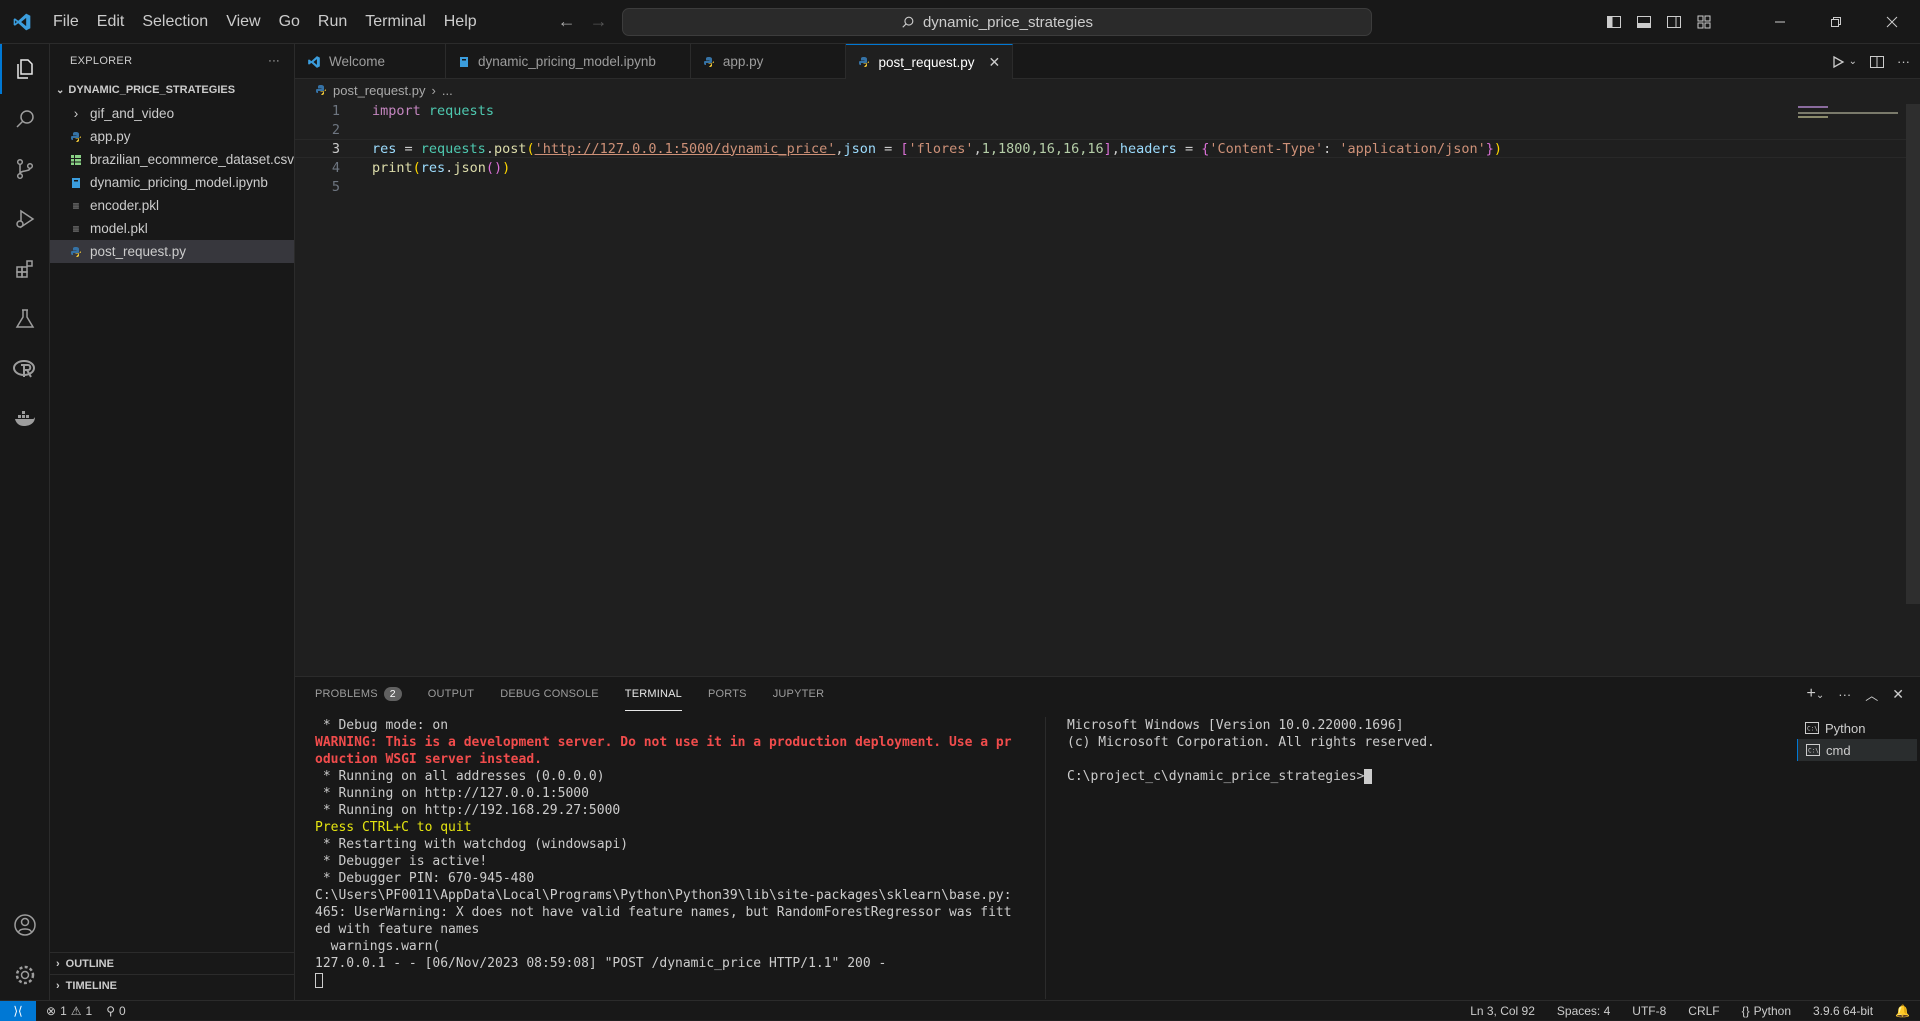  Describe the element at coordinates (1659, 22) in the screenshot. I see `layout-controls` at that location.